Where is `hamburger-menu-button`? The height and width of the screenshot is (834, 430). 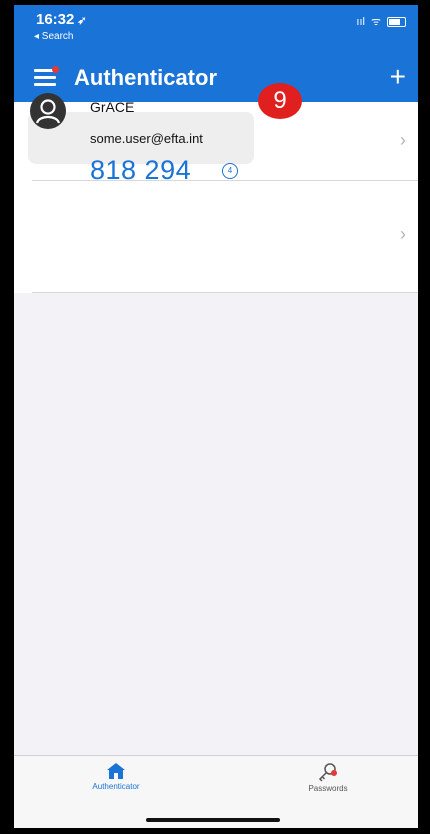
hamburger-menu-button is located at coordinates (46, 76).